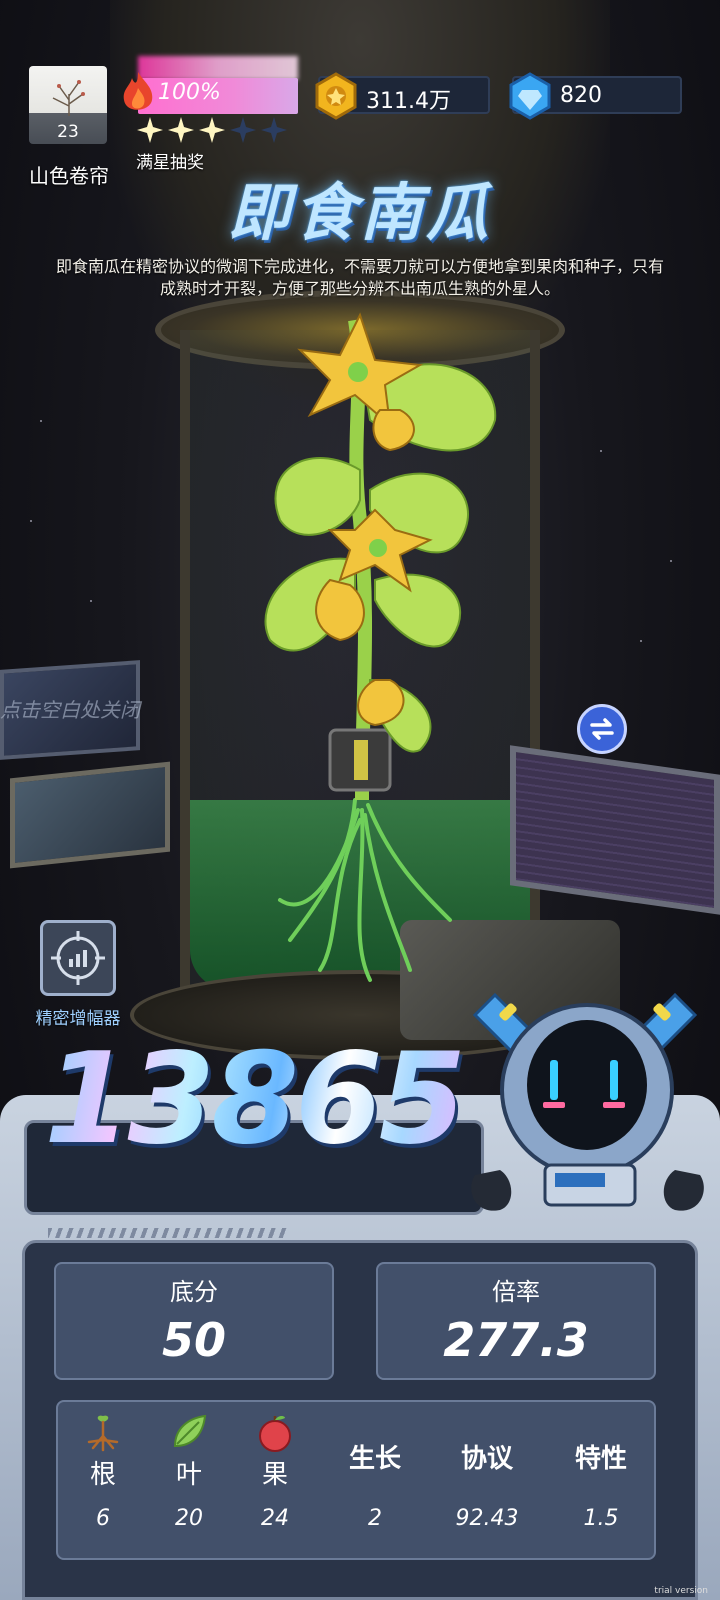 Image resolution: width=720 pixels, height=1600 pixels. What do you see at coordinates (374, 1459) in the screenshot?
I see `attribute-label: 生长` at bounding box center [374, 1459].